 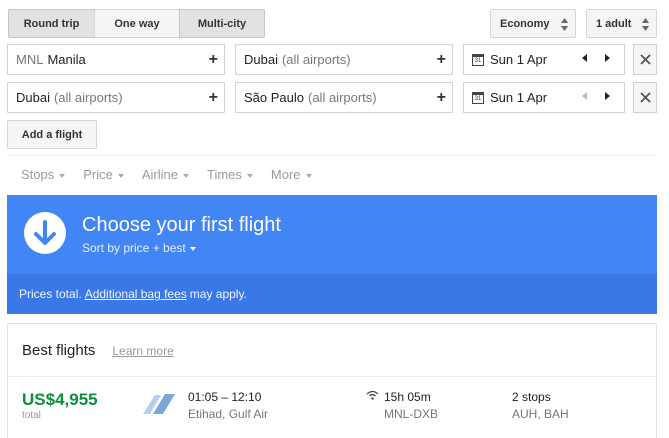 I want to click on leg1-date-field: 31 Sun 1 Apr, so click(x=544, y=59).